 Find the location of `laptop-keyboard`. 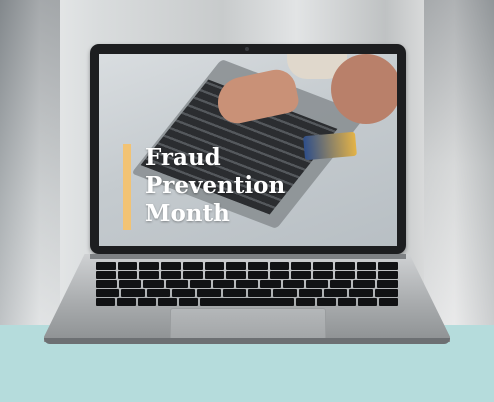

laptop-keyboard is located at coordinates (247, 284).